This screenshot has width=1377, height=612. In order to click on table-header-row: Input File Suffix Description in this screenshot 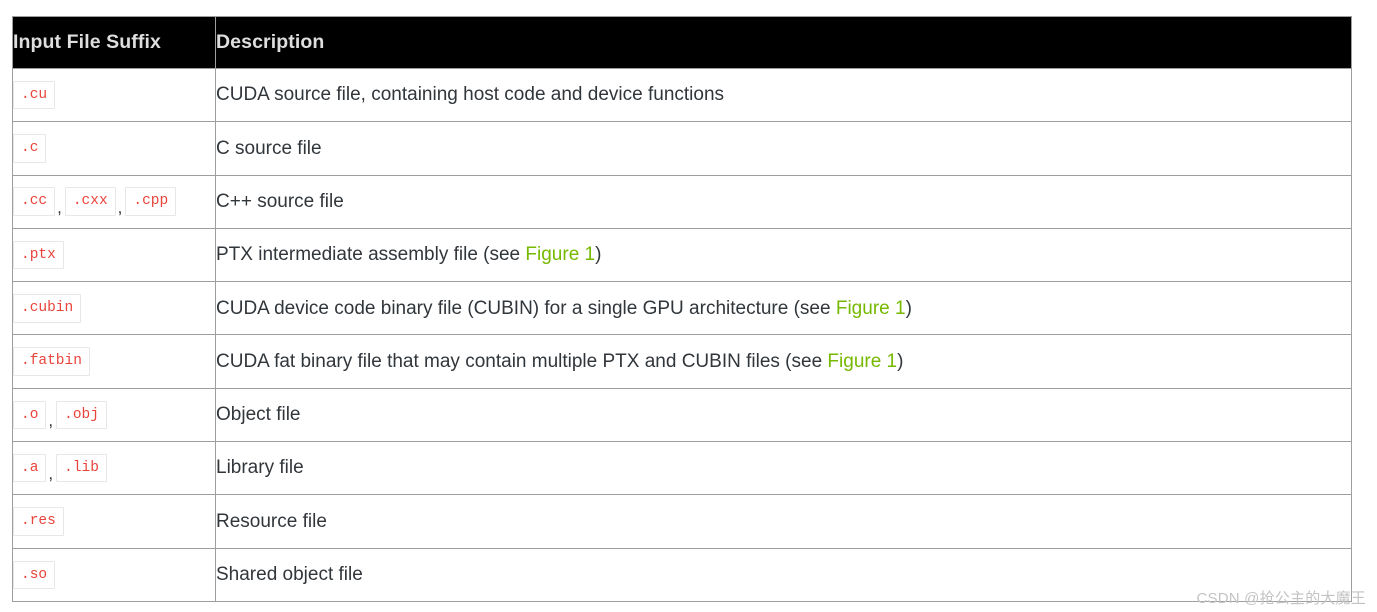, I will do `click(682, 42)`.